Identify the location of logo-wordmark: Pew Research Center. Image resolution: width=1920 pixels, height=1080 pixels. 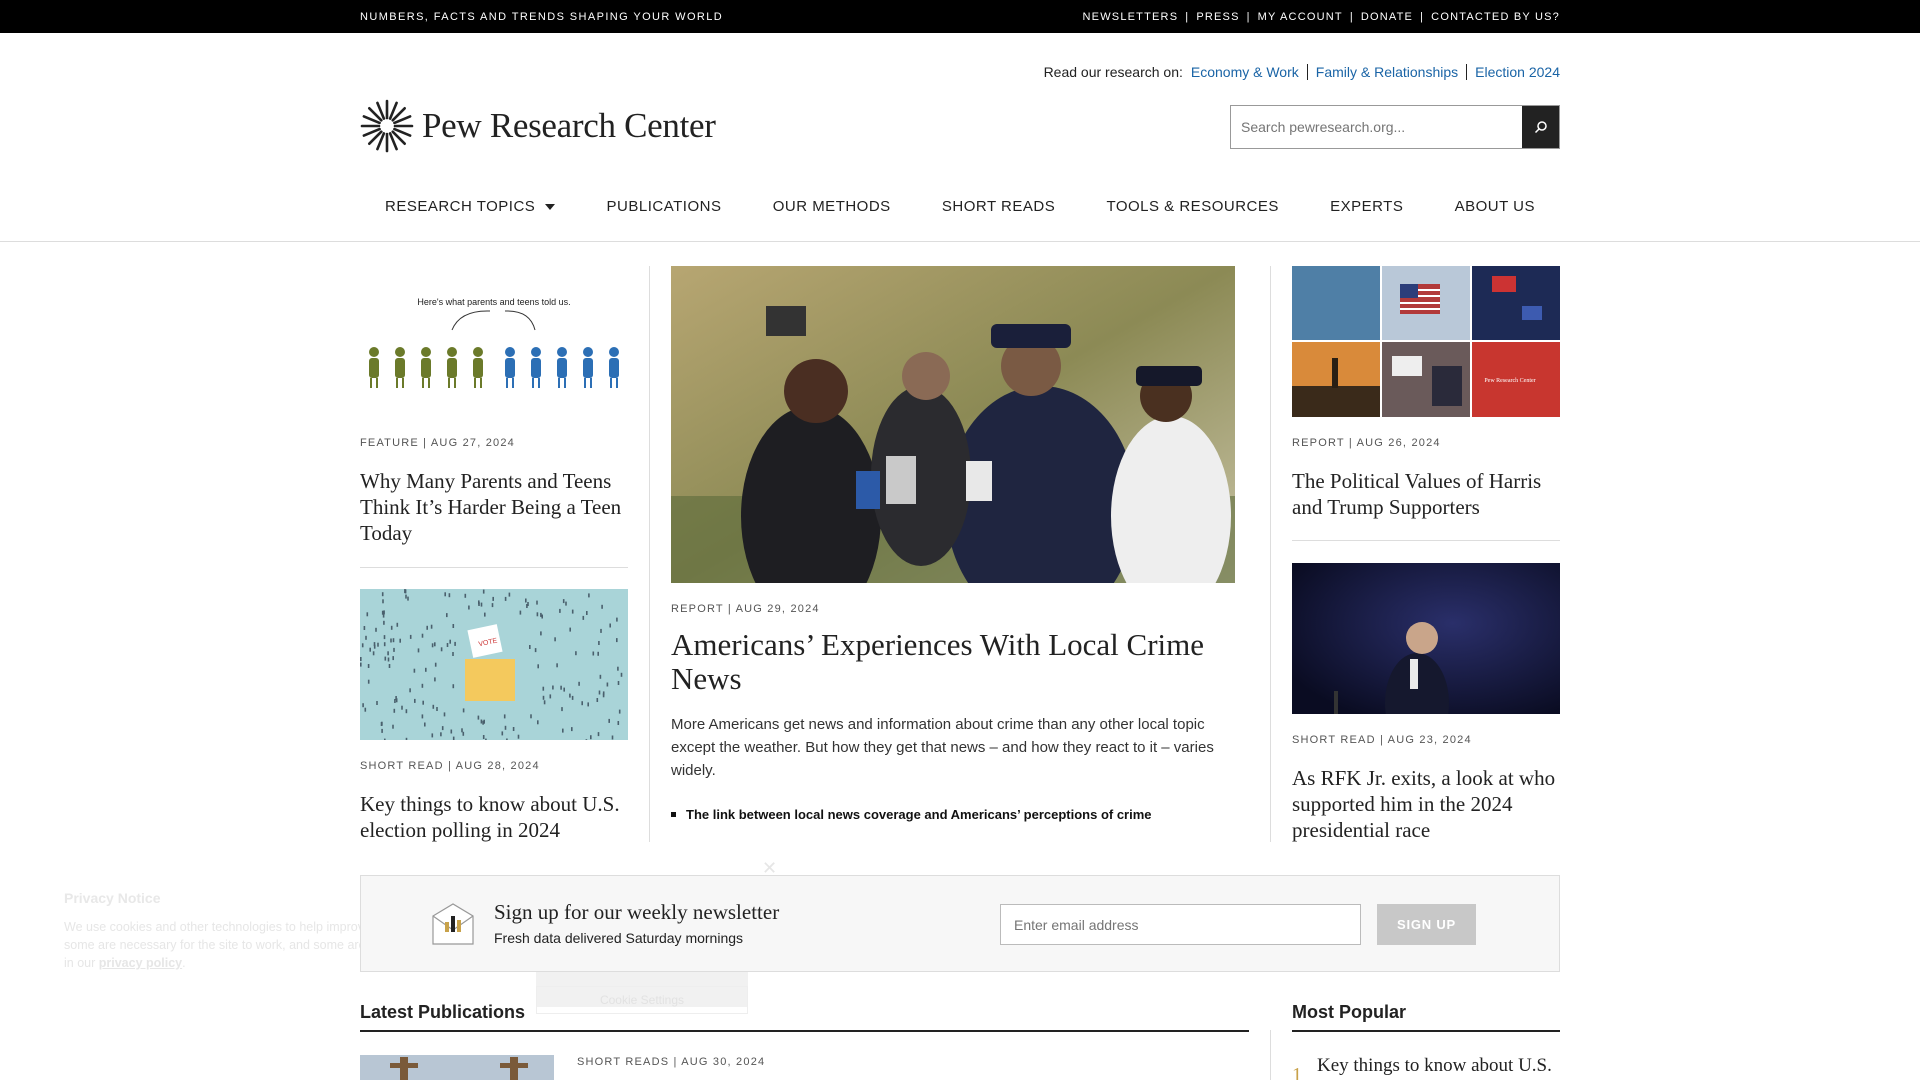
(569, 125).